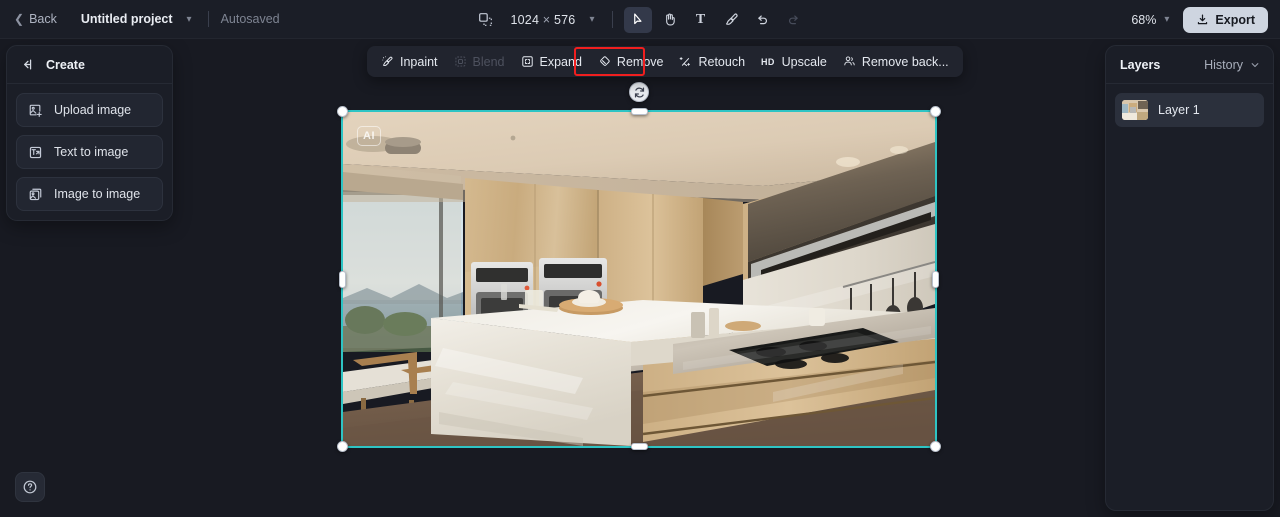  What do you see at coordinates (1189, 278) in the screenshot?
I see `layers-panel: Layers History Layer 1` at bounding box center [1189, 278].